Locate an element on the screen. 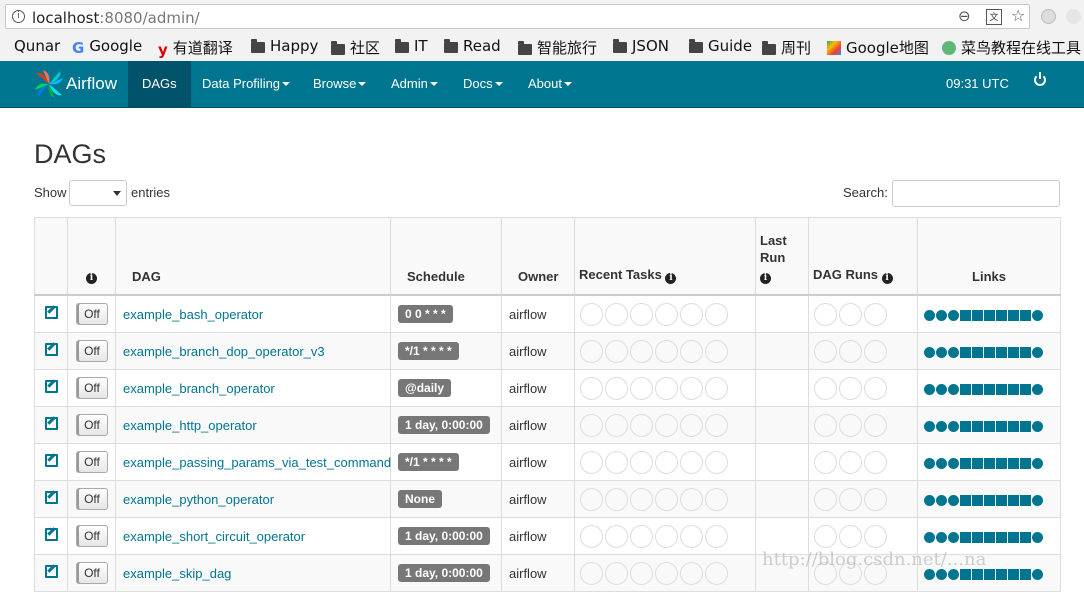 The height and width of the screenshot is (592, 1084). tree-icon is located at coordinates (941, 463).